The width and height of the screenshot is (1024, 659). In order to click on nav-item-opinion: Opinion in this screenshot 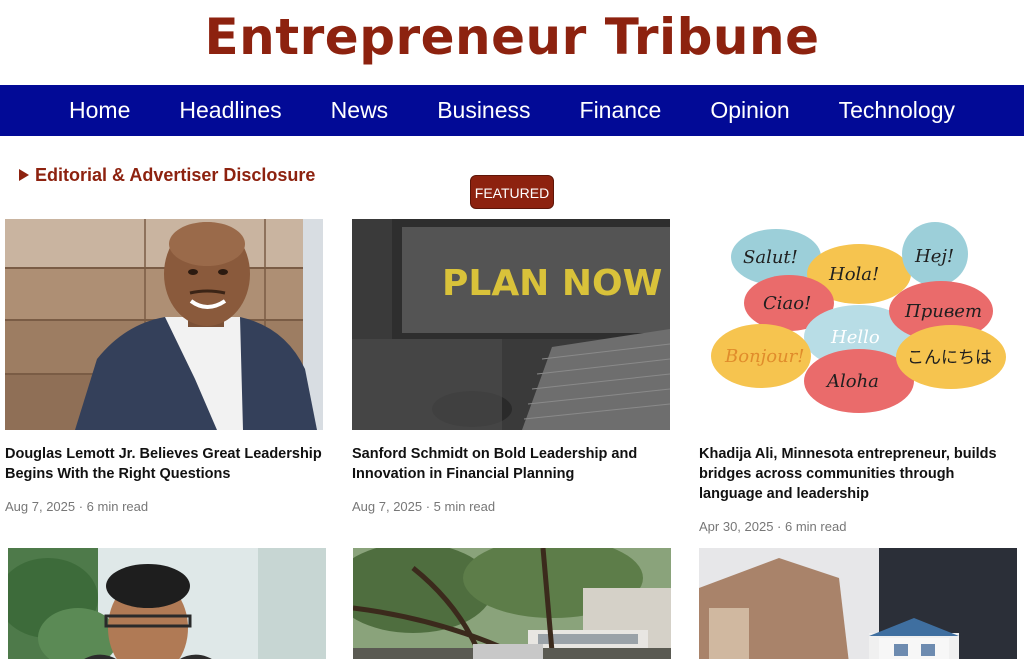, I will do `click(750, 110)`.